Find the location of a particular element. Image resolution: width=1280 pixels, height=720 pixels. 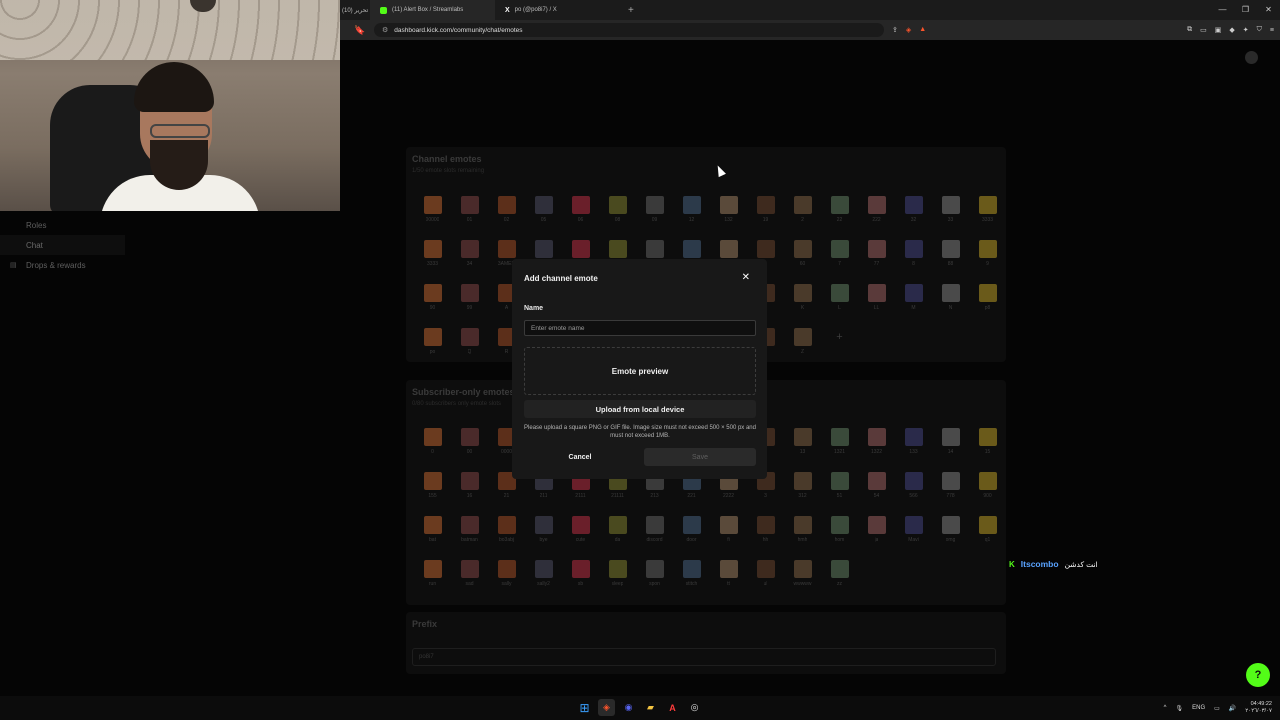

emote-tile: 88 is located at coordinates (950, 262).